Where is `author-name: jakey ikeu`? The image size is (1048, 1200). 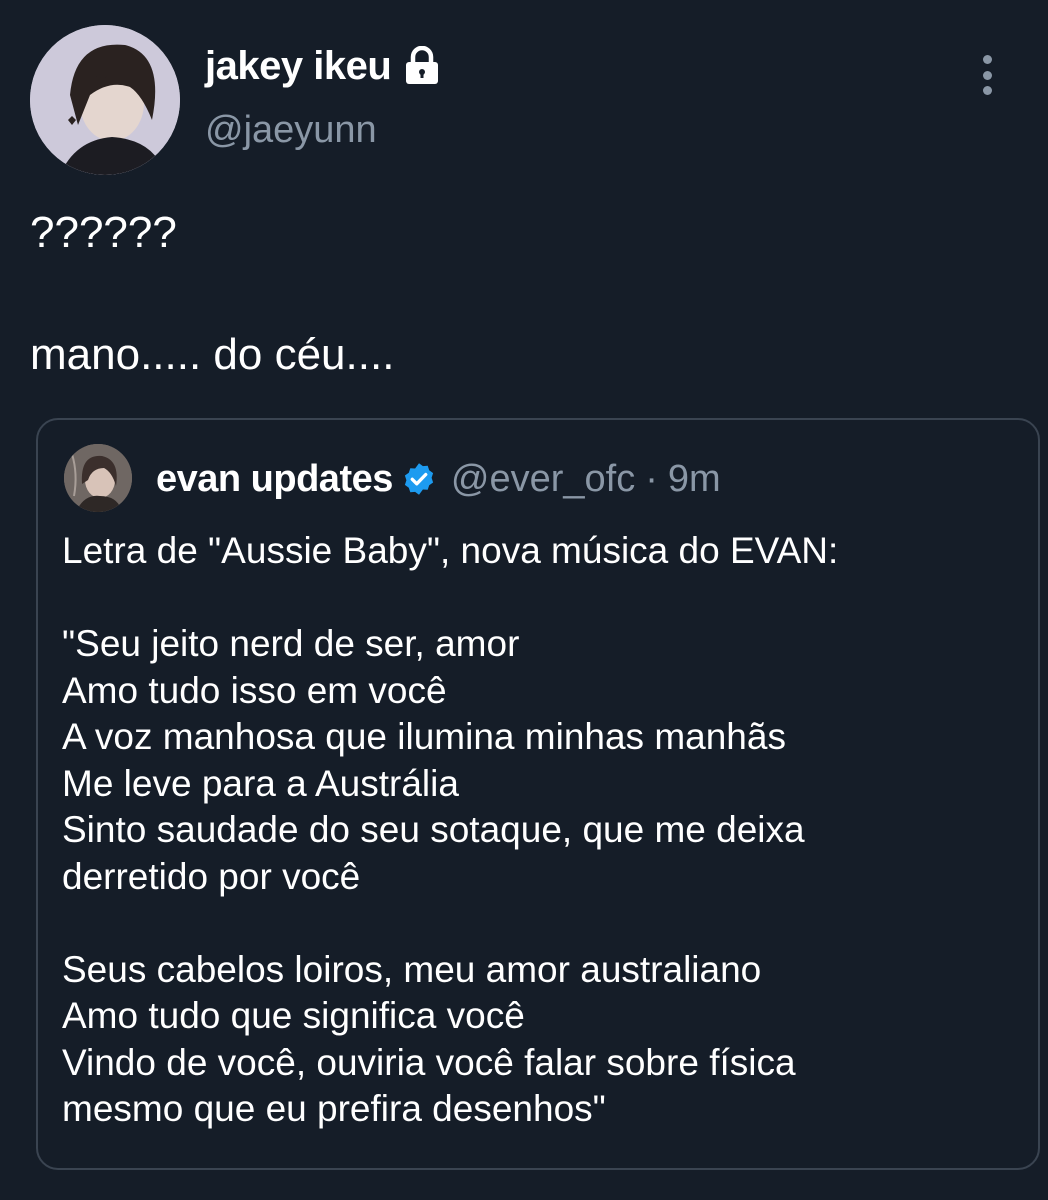
author-name: jakey ikeu is located at coordinates (323, 66).